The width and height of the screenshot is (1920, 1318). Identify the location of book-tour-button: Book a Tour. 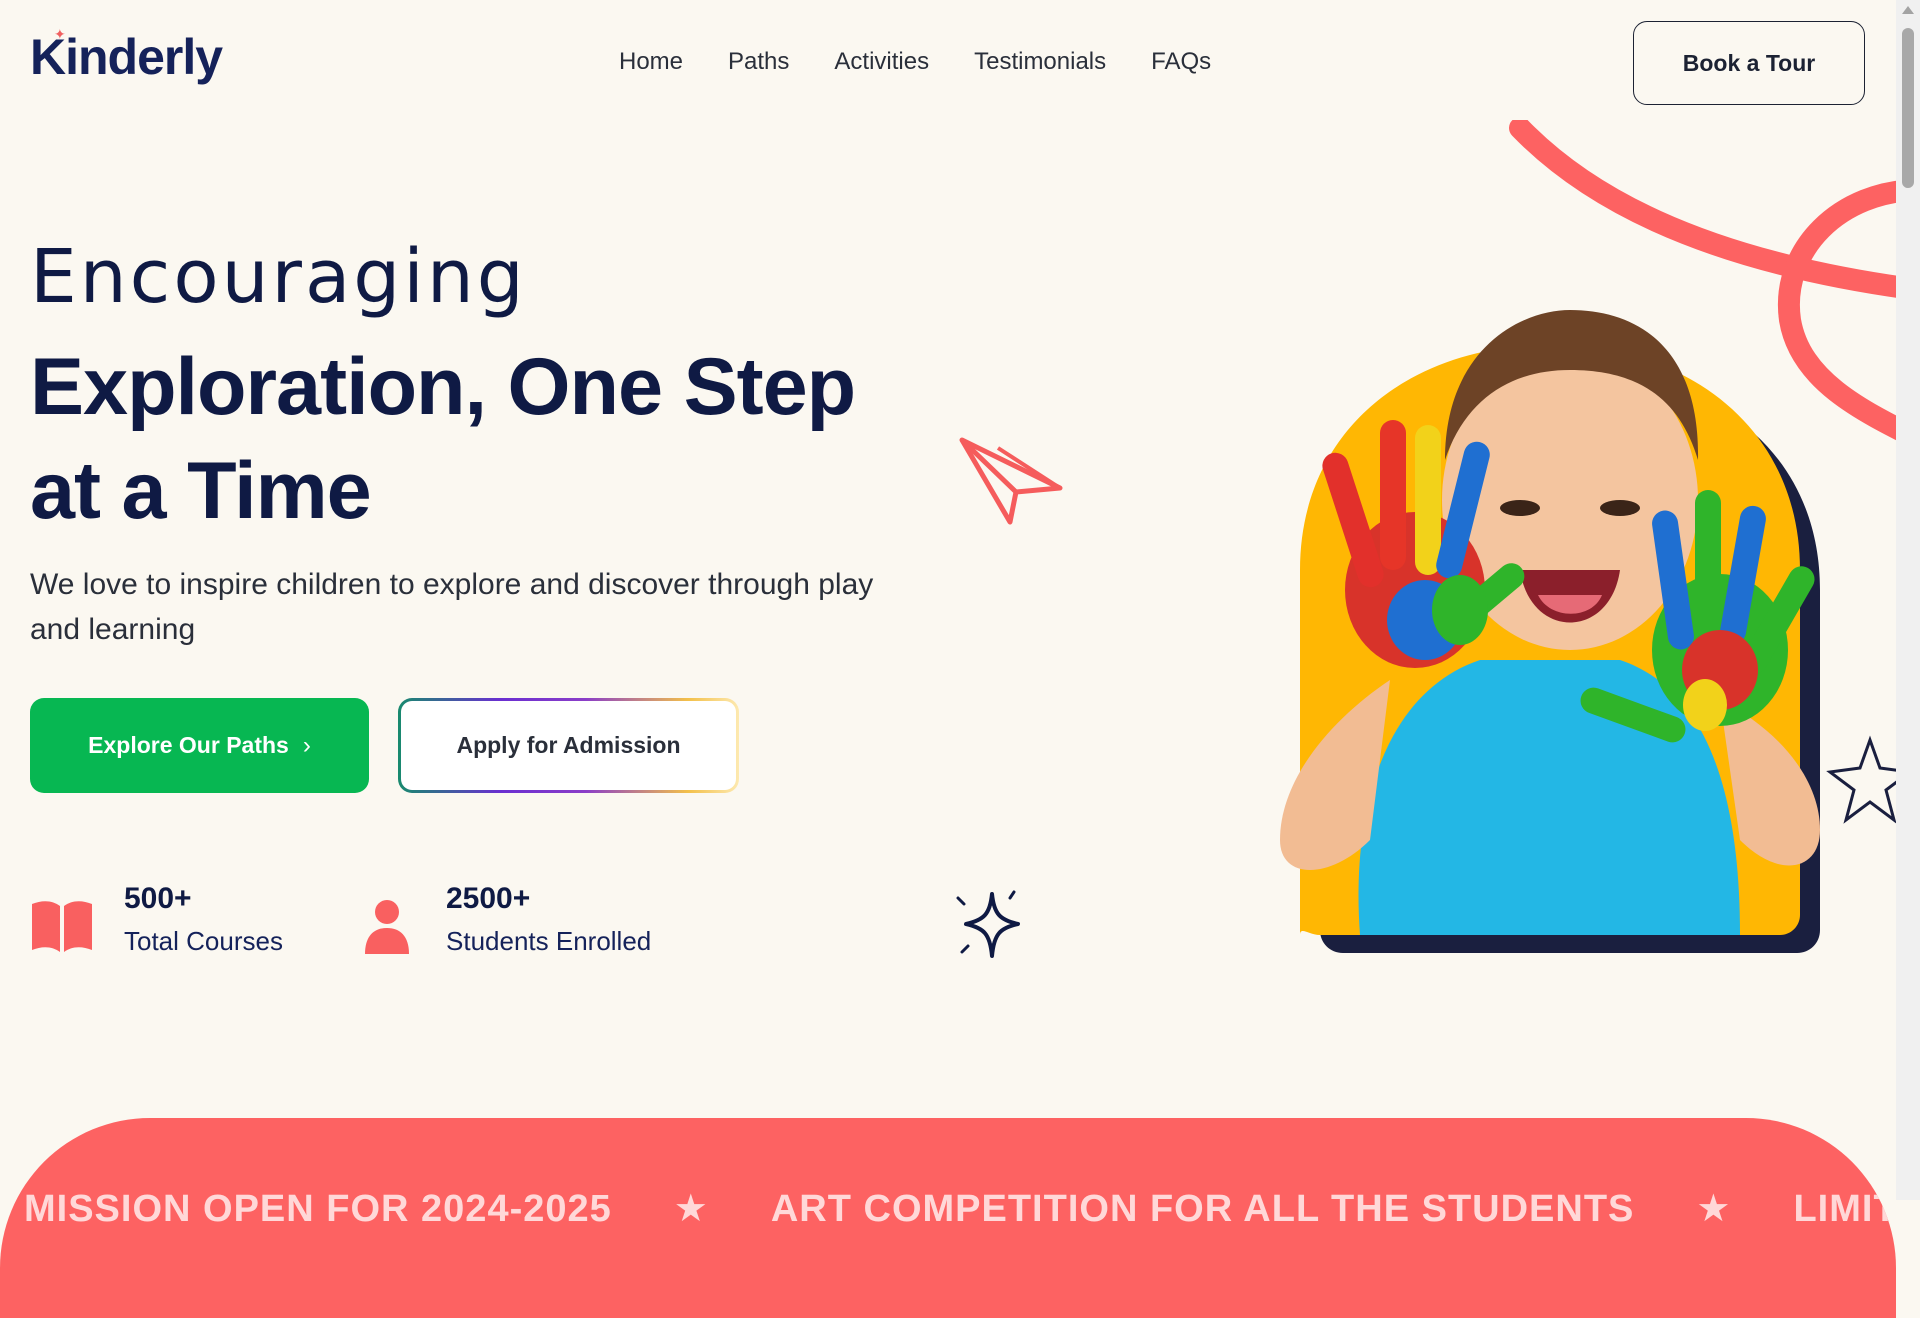
(1749, 63).